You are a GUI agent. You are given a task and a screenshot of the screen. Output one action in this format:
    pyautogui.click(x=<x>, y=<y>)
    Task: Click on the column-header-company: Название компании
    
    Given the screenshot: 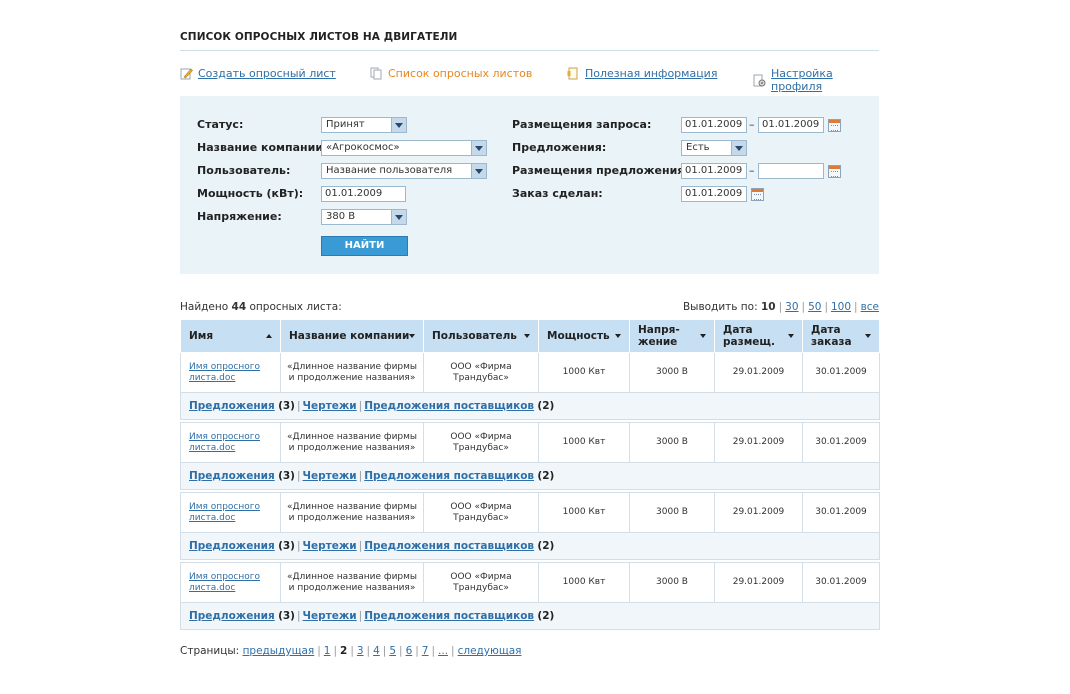 What is the action you would take?
    pyautogui.click(x=352, y=336)
    